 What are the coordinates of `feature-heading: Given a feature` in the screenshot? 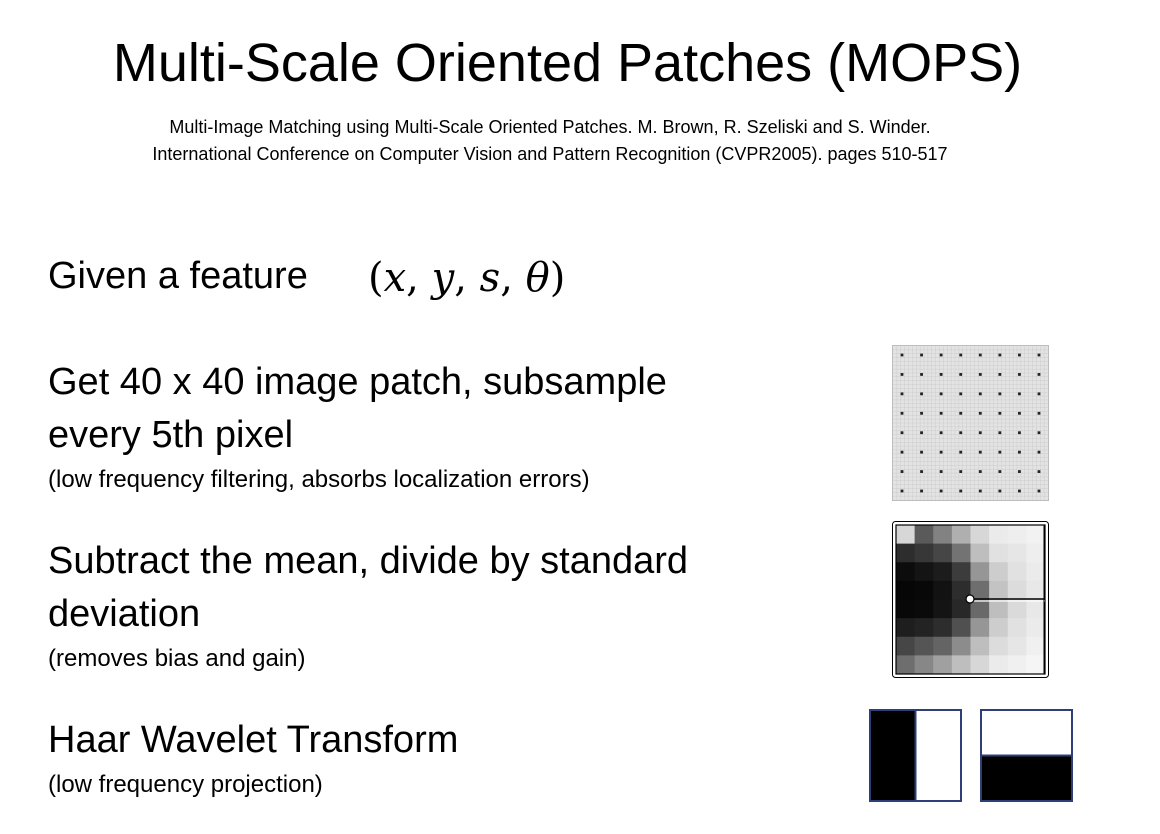 It's located at (178, 276).